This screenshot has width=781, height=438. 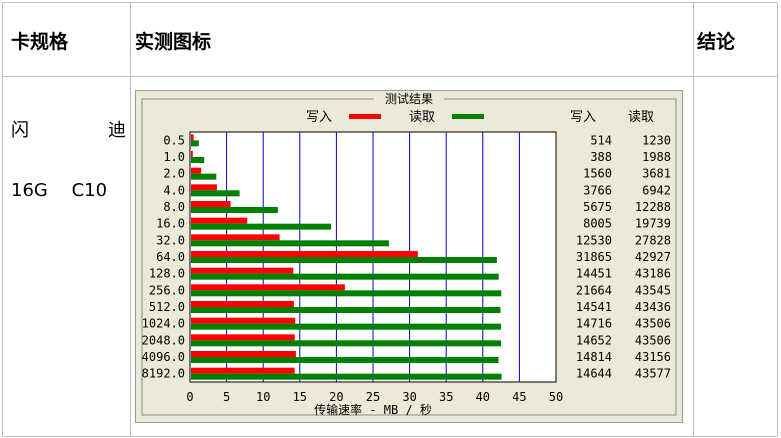 What do you see at coordinates (468, 116) in the screenshot?
I see `legend-read-swatch` at bounding box center [468, 116].